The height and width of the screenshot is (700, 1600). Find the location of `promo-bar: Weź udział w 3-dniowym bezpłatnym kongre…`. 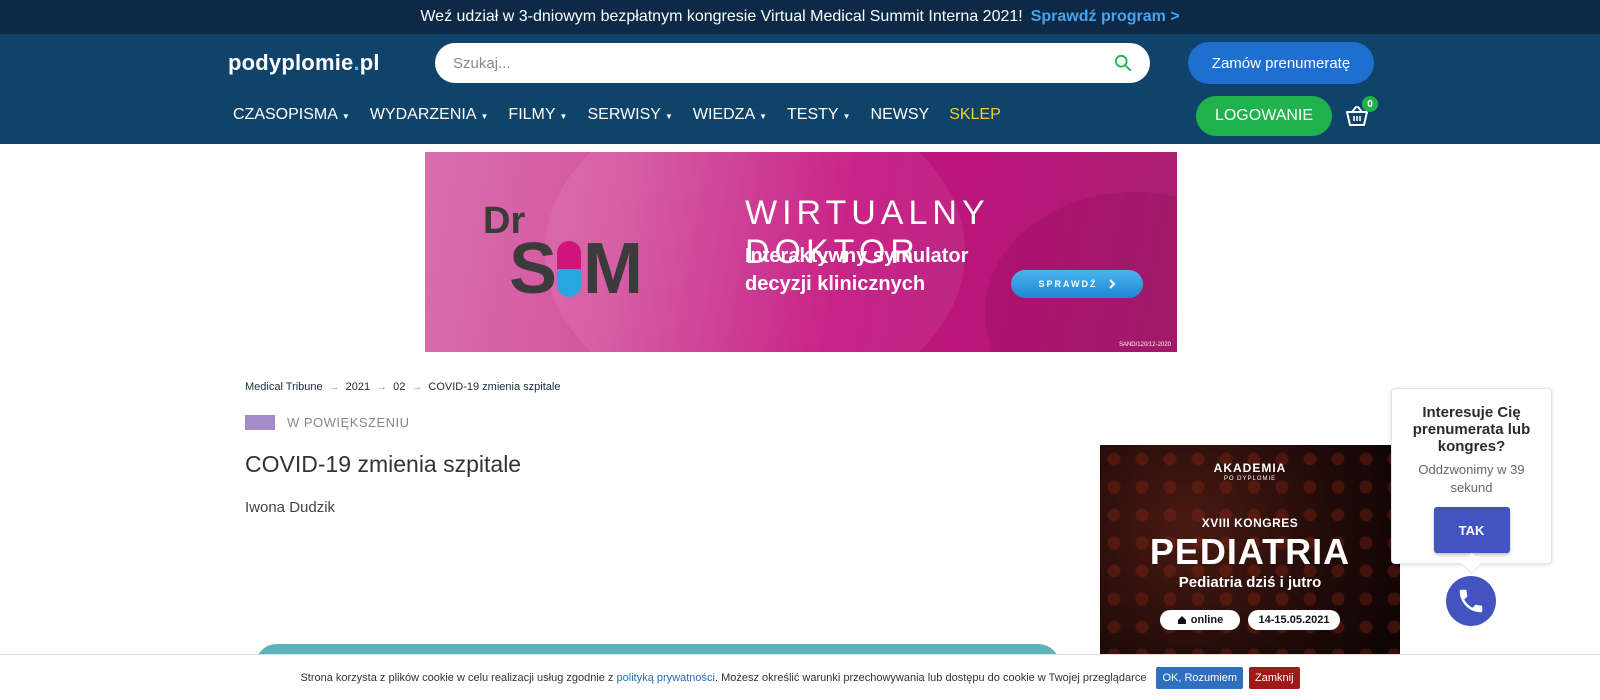

promo-bar: Weź udział w 3-dniowym bezpłatnym kongre… is located at coordinates (800, 17).